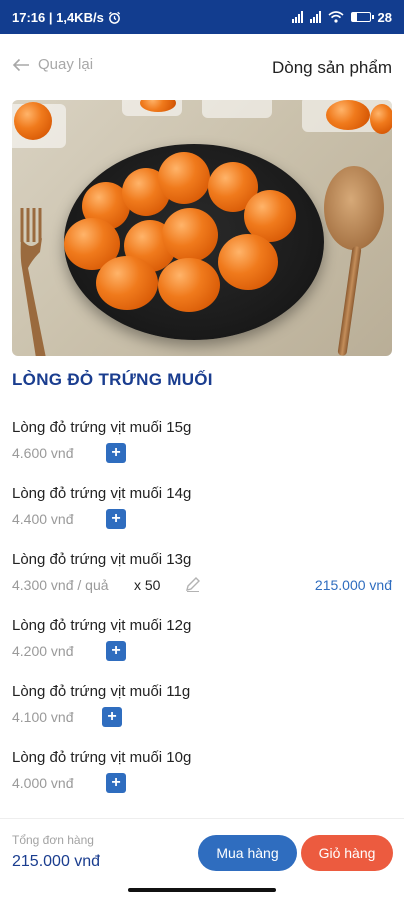  Describe the element at coordinates (66, 64) in the screenshot. I see `back-label: Quay lại` at that location.